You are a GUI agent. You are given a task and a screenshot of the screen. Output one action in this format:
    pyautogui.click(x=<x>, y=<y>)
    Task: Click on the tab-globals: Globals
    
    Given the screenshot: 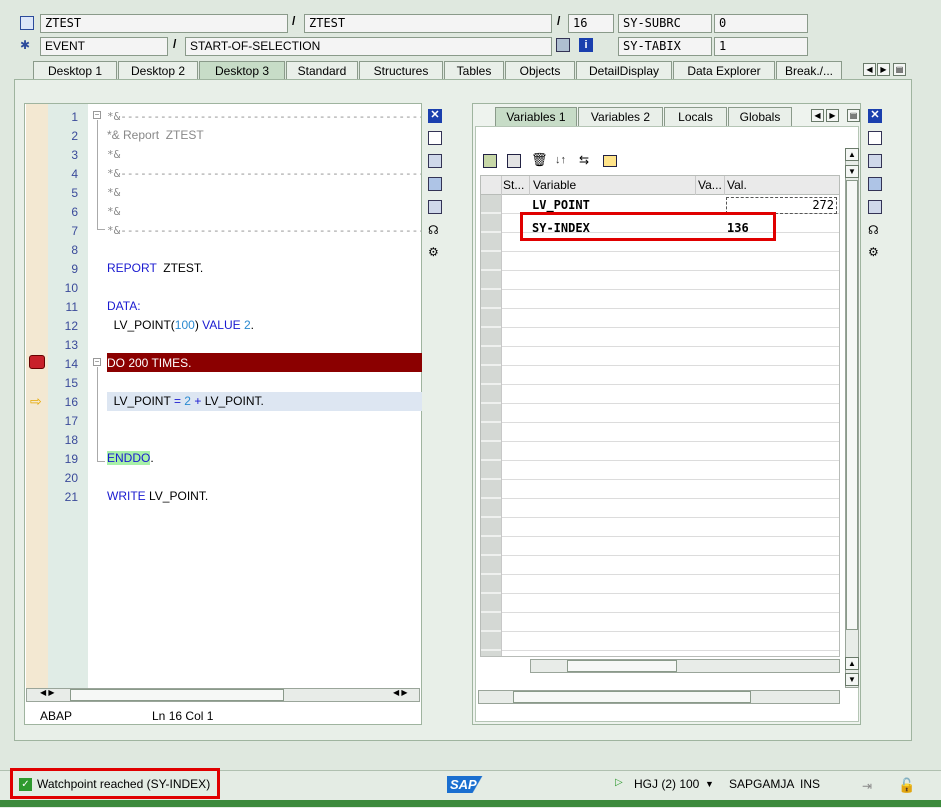 What is the action you would take?
    pyautogui.click(x=760, y=116)
    